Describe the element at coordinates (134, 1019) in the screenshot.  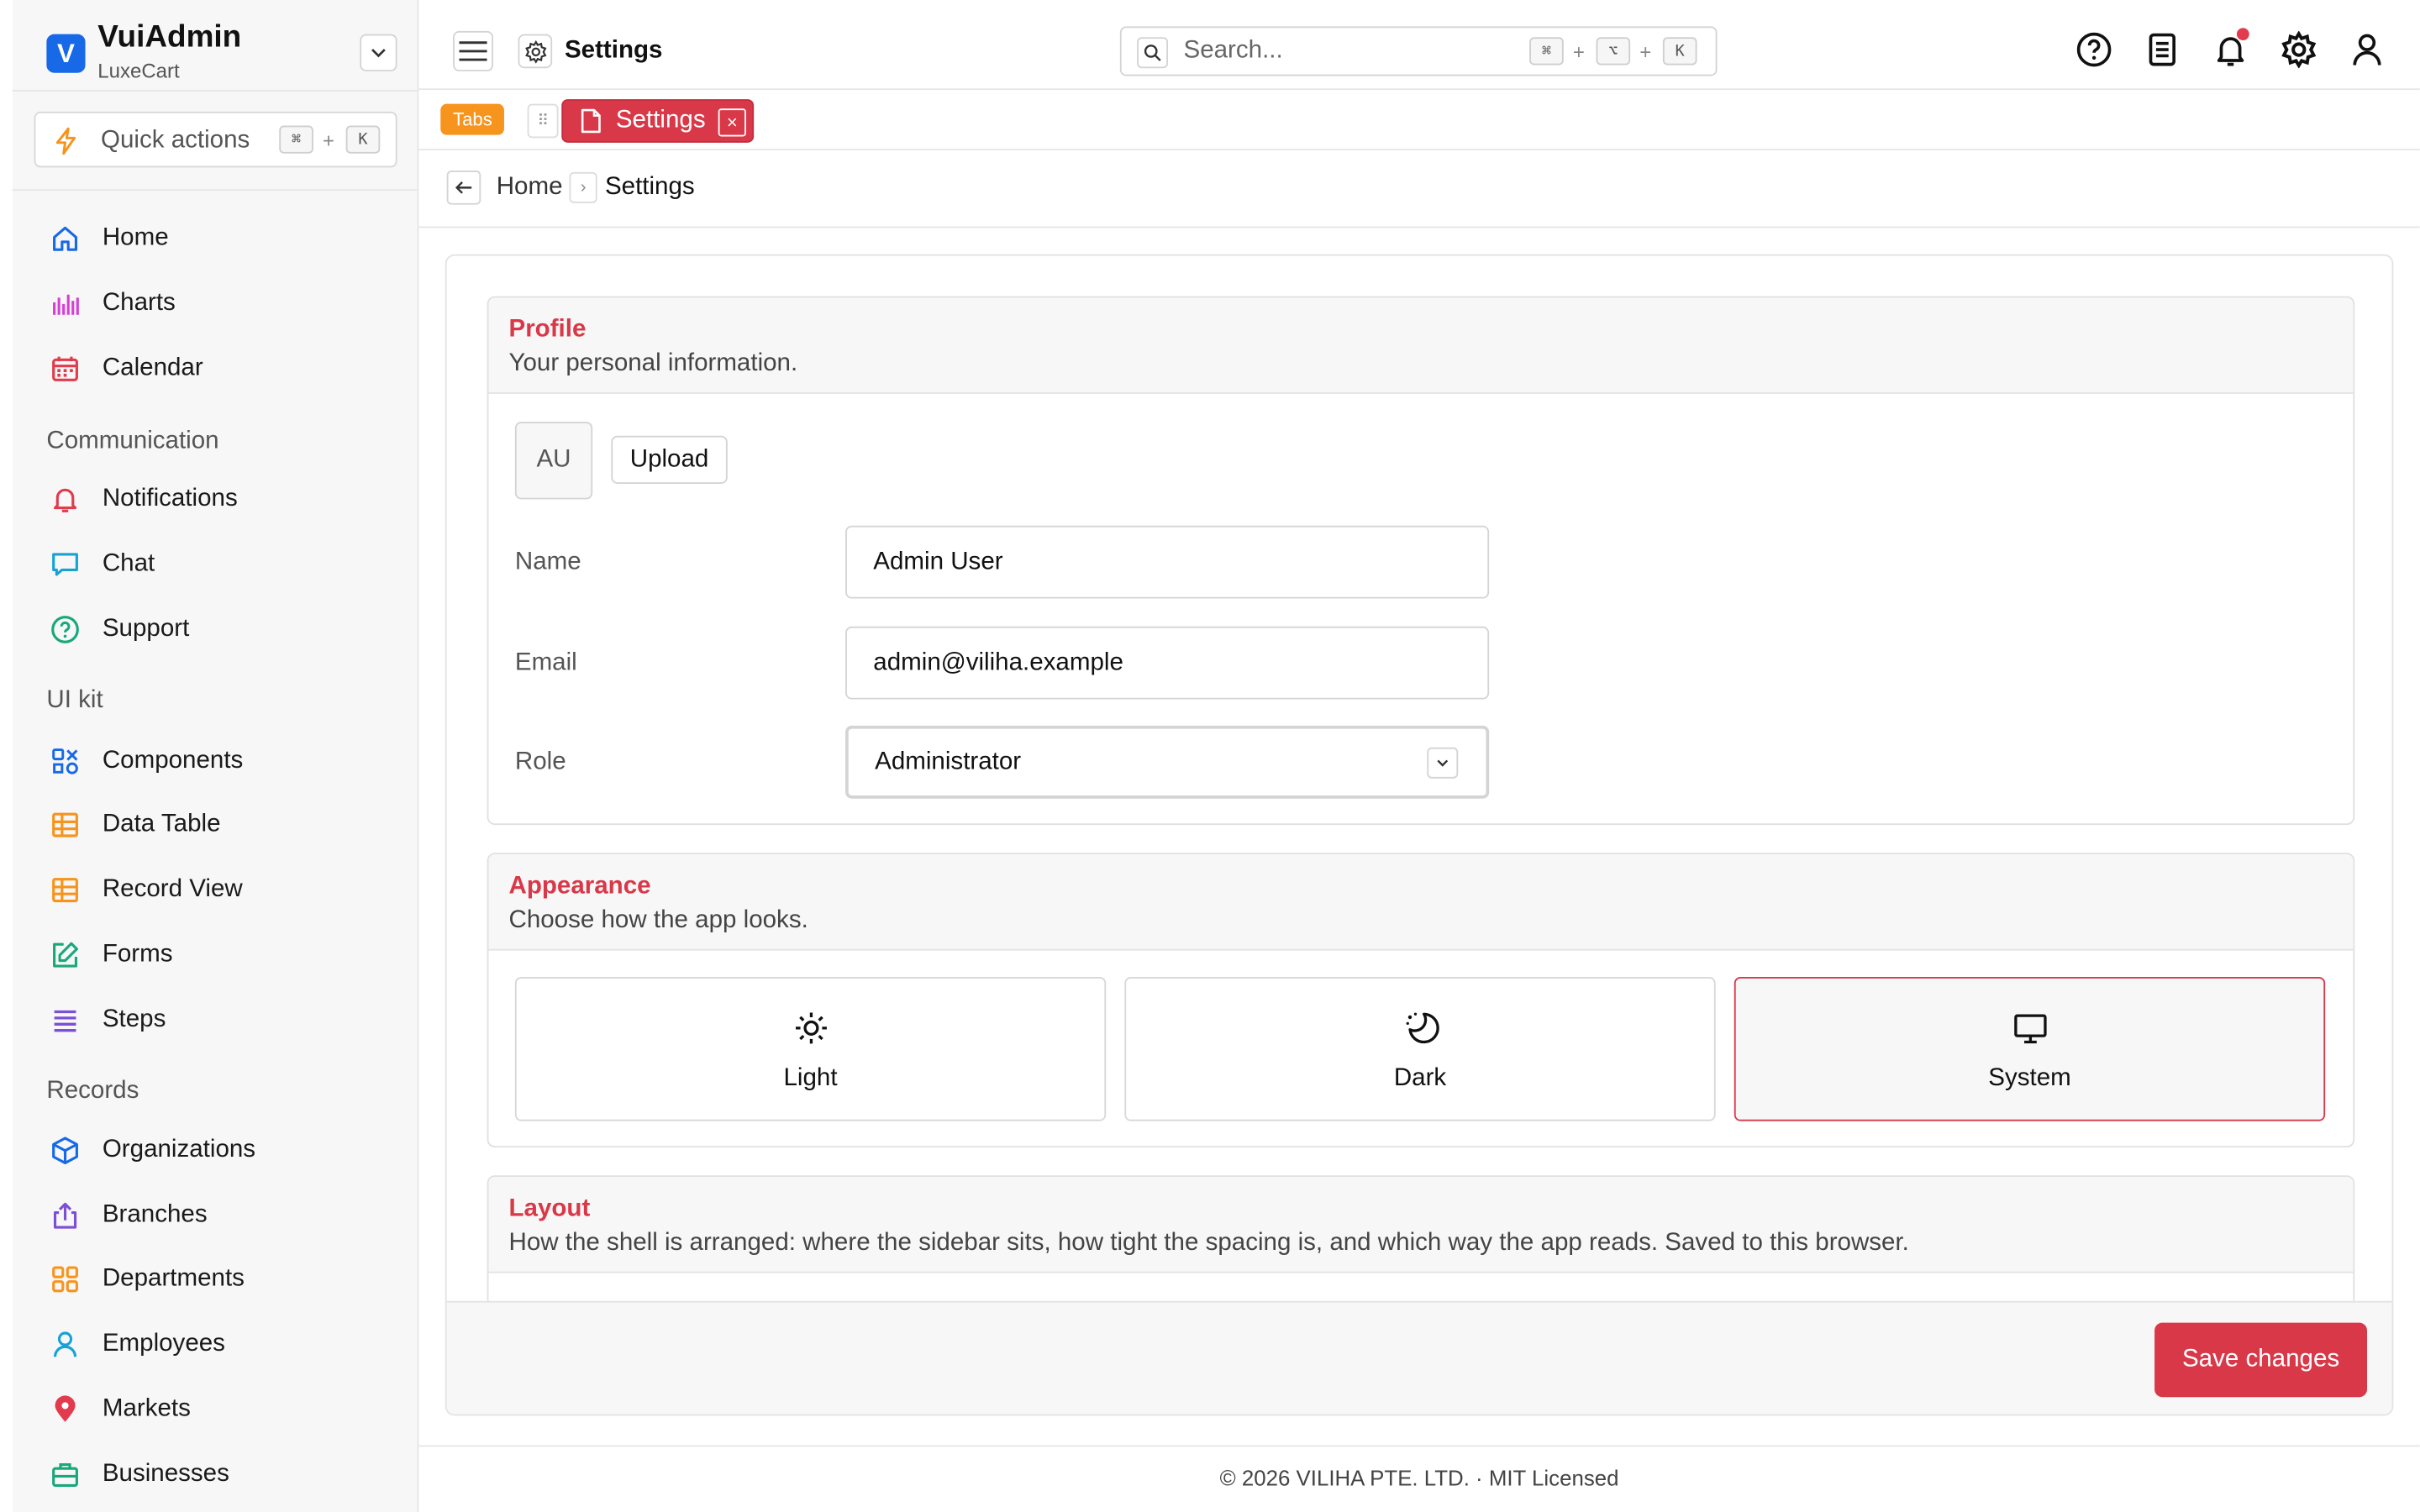
I see `sidebar-item-label: Steps` at that location.